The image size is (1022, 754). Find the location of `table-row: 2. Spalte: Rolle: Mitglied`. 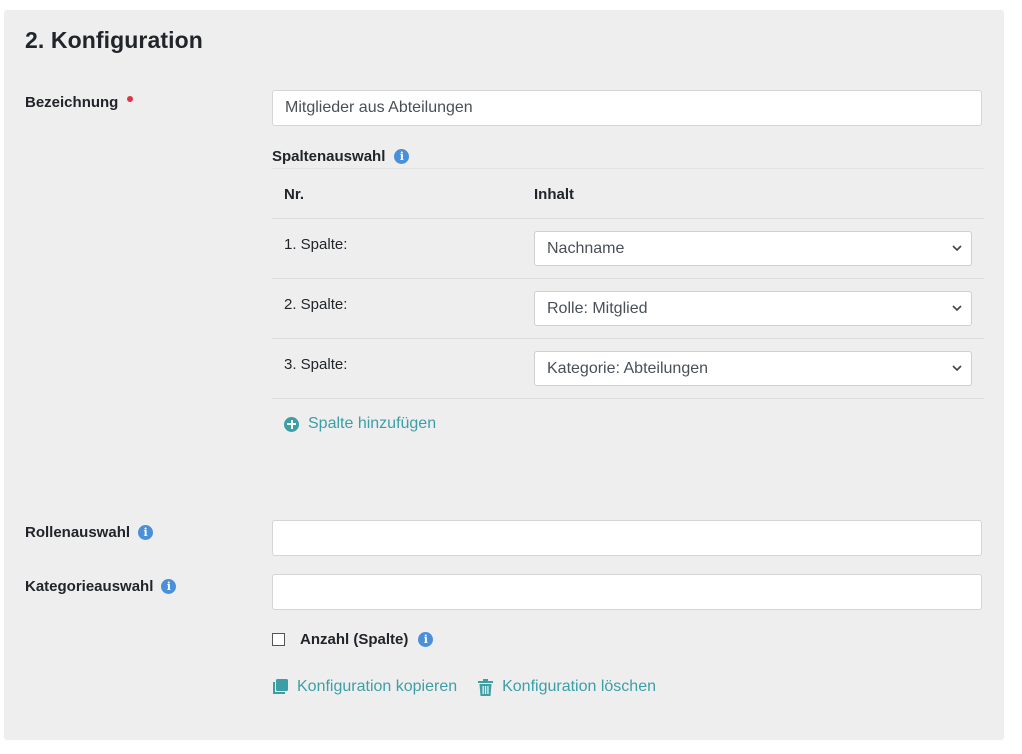

table-row: 2. Spalte: Rolle: Mitglied is located at coordinates (628, 308).